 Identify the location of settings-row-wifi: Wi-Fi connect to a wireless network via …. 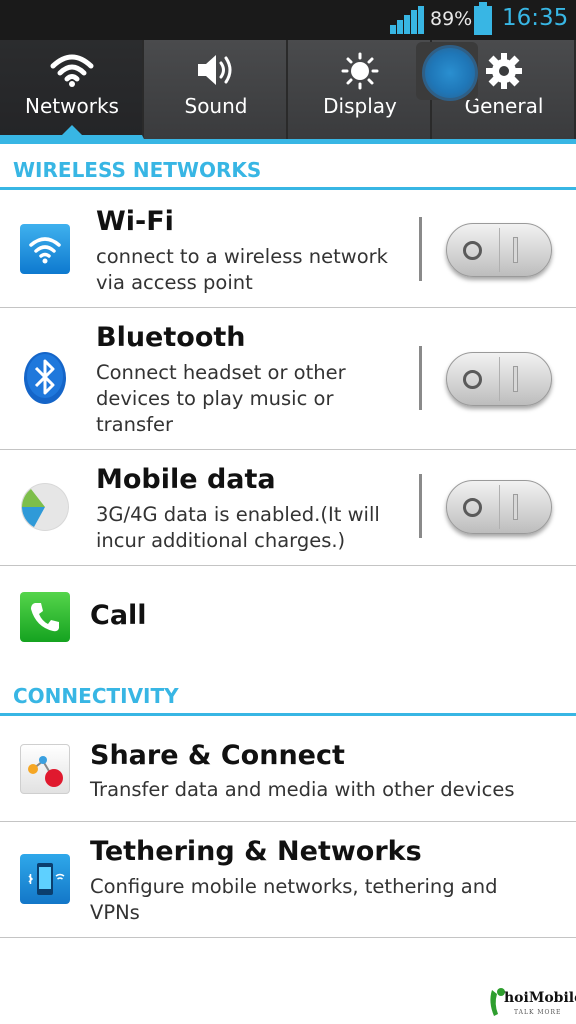
(288, 249).